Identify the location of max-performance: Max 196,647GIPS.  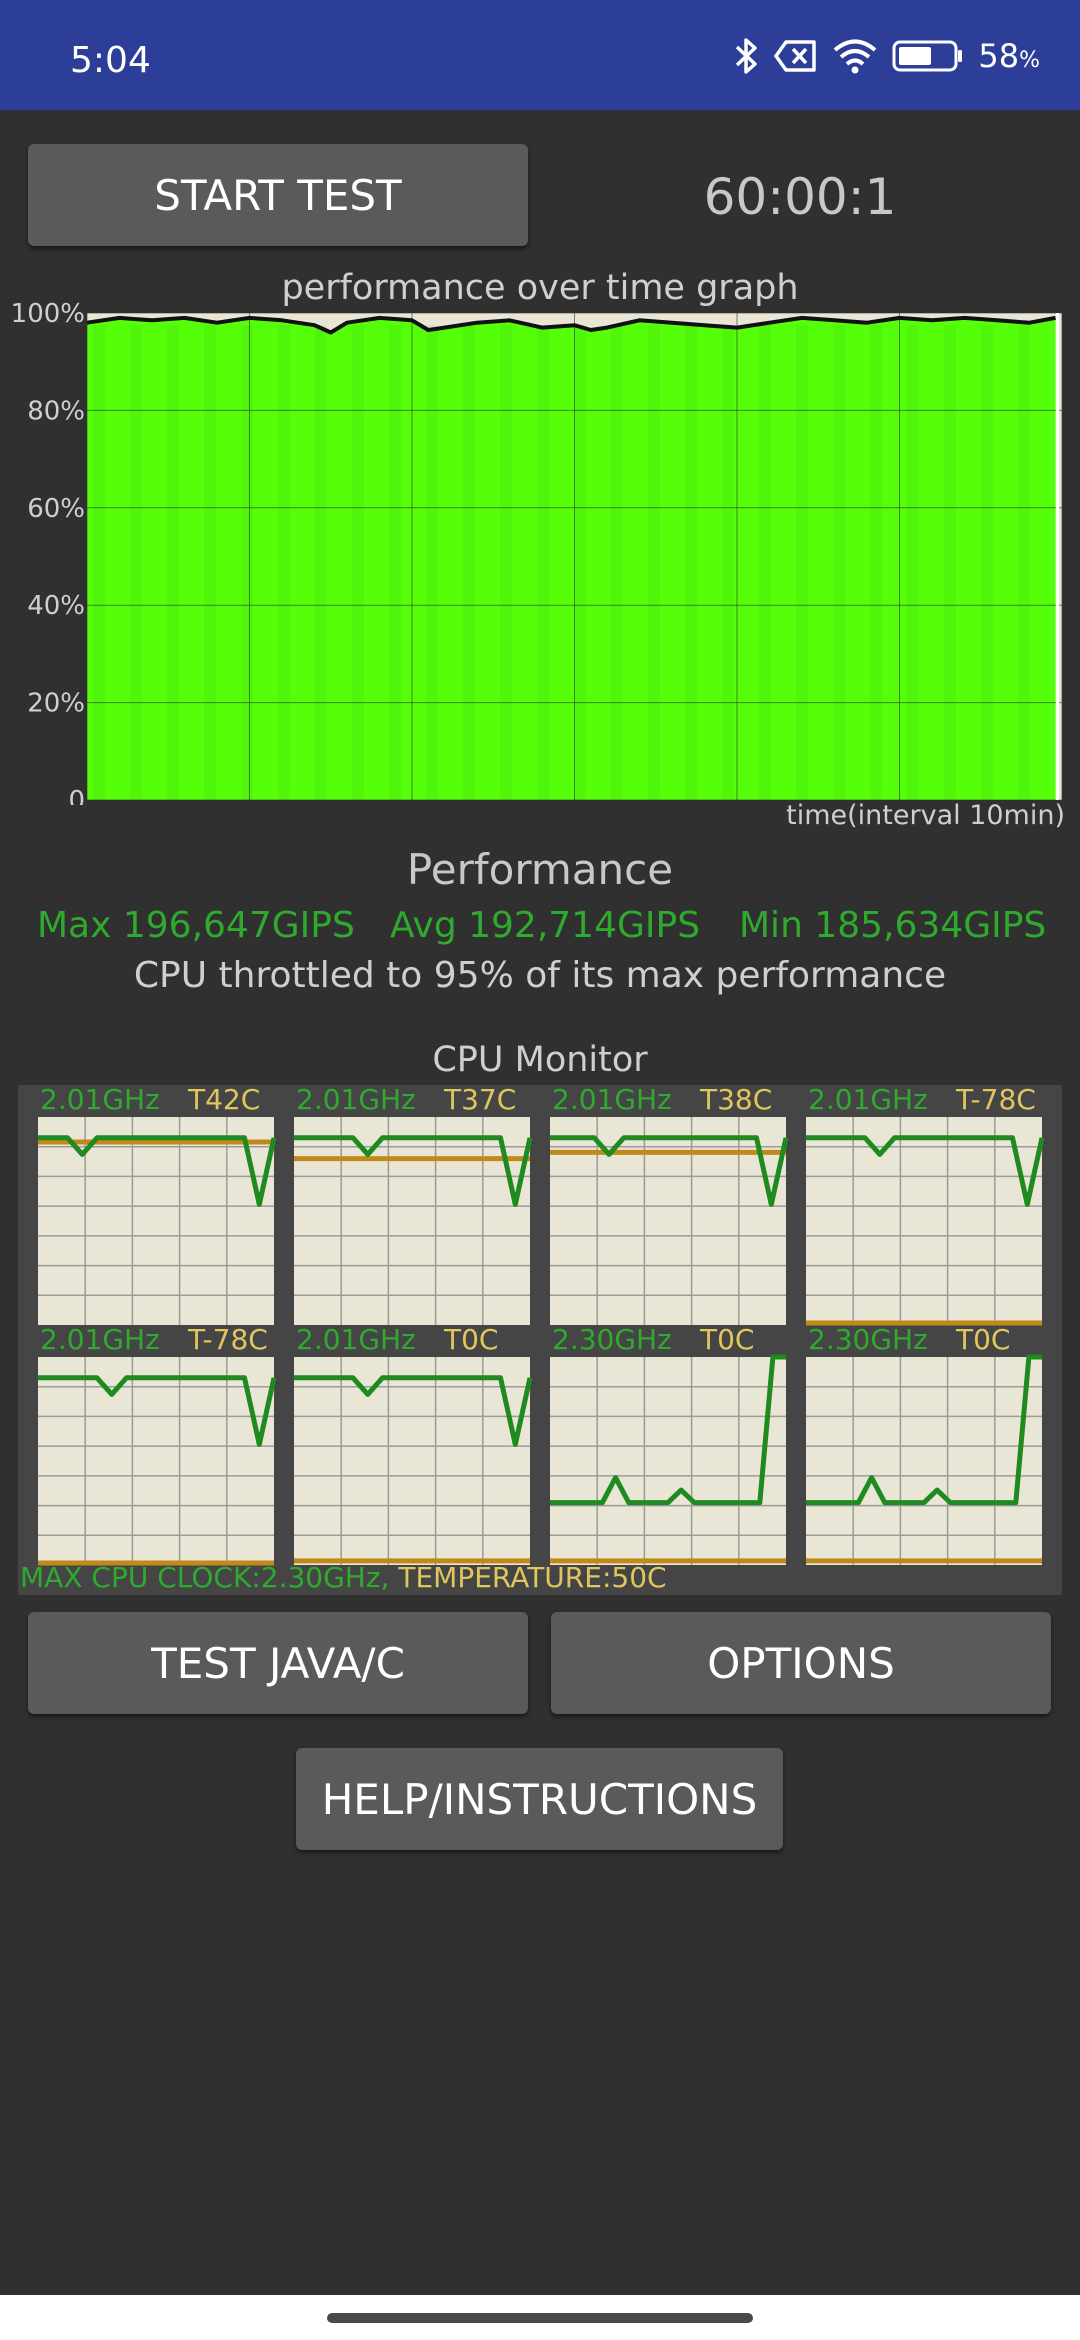
(196, 925).